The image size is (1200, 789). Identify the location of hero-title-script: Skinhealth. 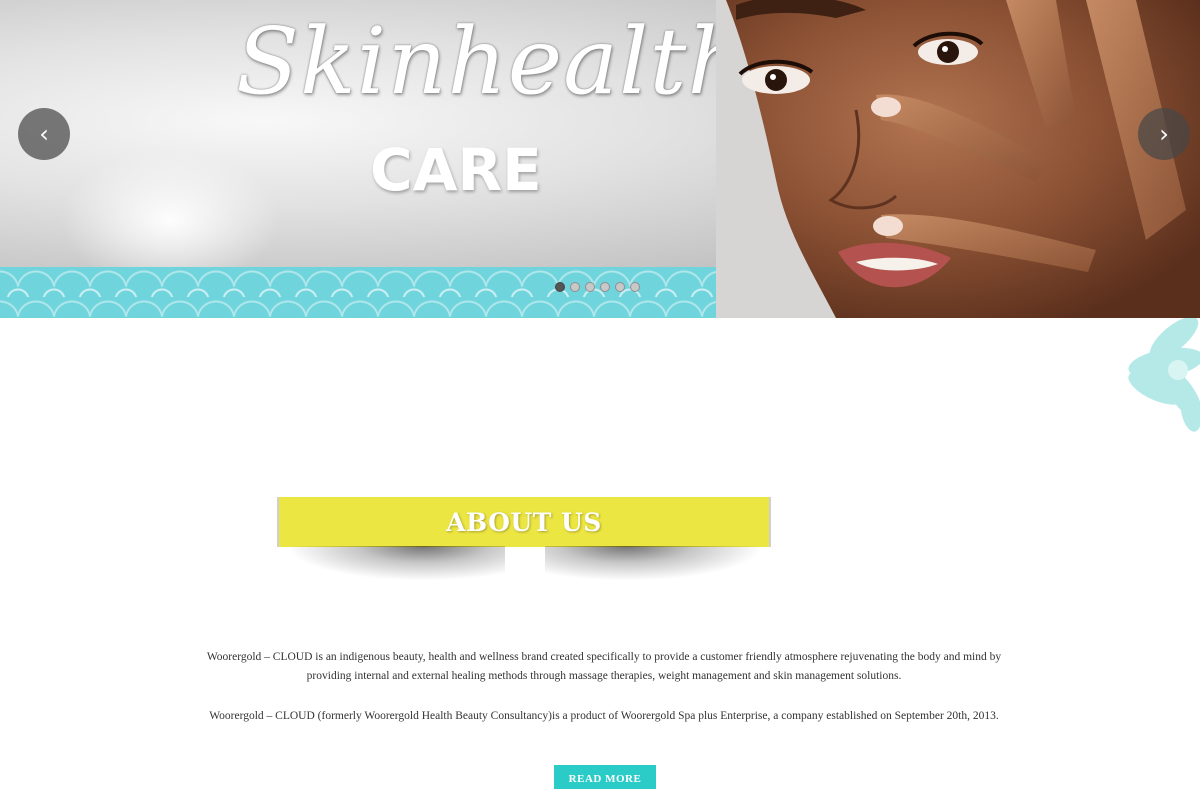
(492, 61).